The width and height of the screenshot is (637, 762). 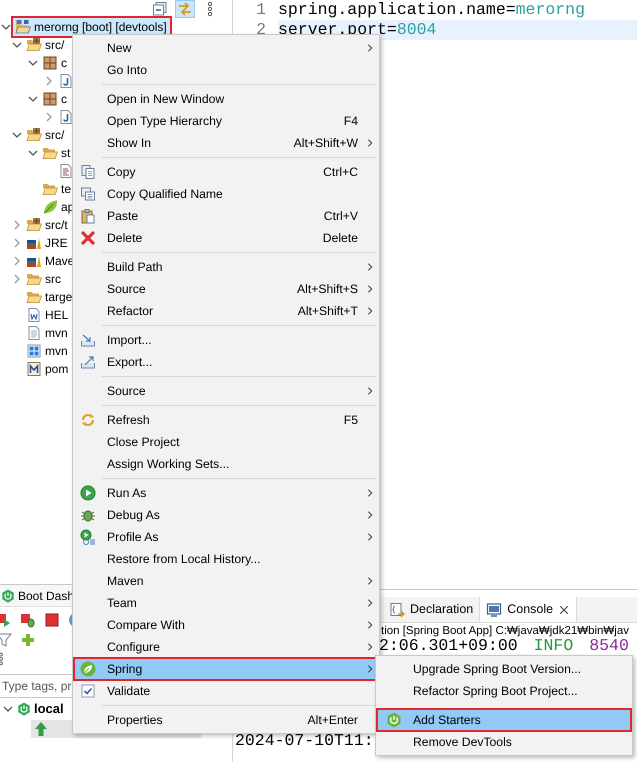 I want to click on menu-item: Source Alt+Shift+S, so click(x=226, y=289).